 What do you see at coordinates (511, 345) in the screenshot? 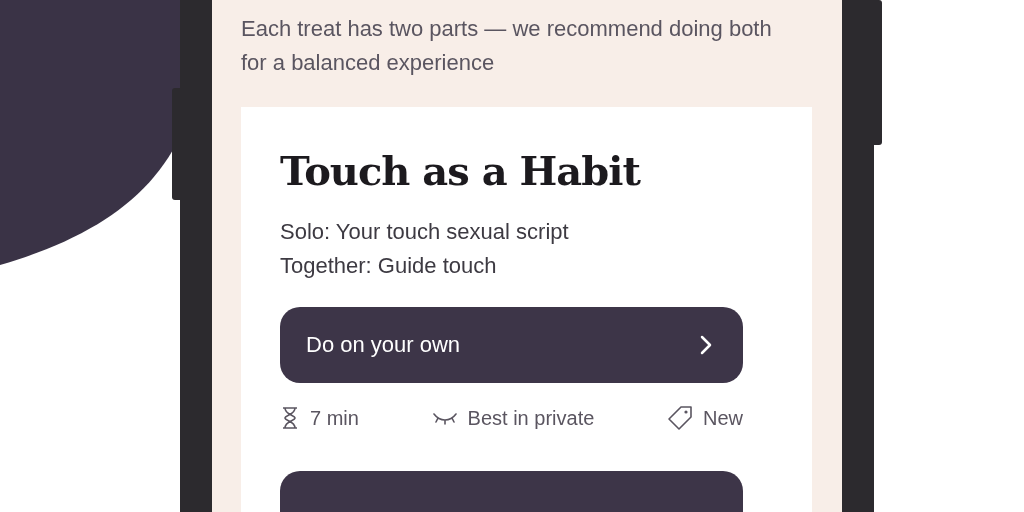
I see `action-button: Do on your own` at bounding box center [511, 345].